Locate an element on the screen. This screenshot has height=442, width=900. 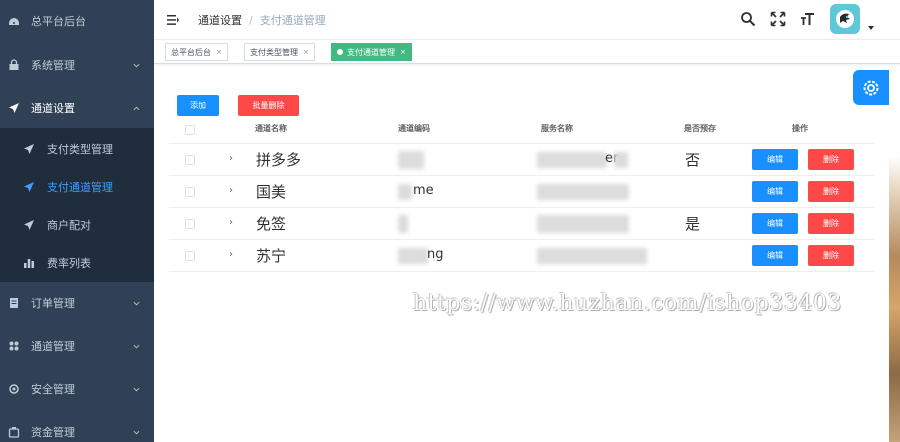
hamburger-icon is located at coordinates (173, 20).